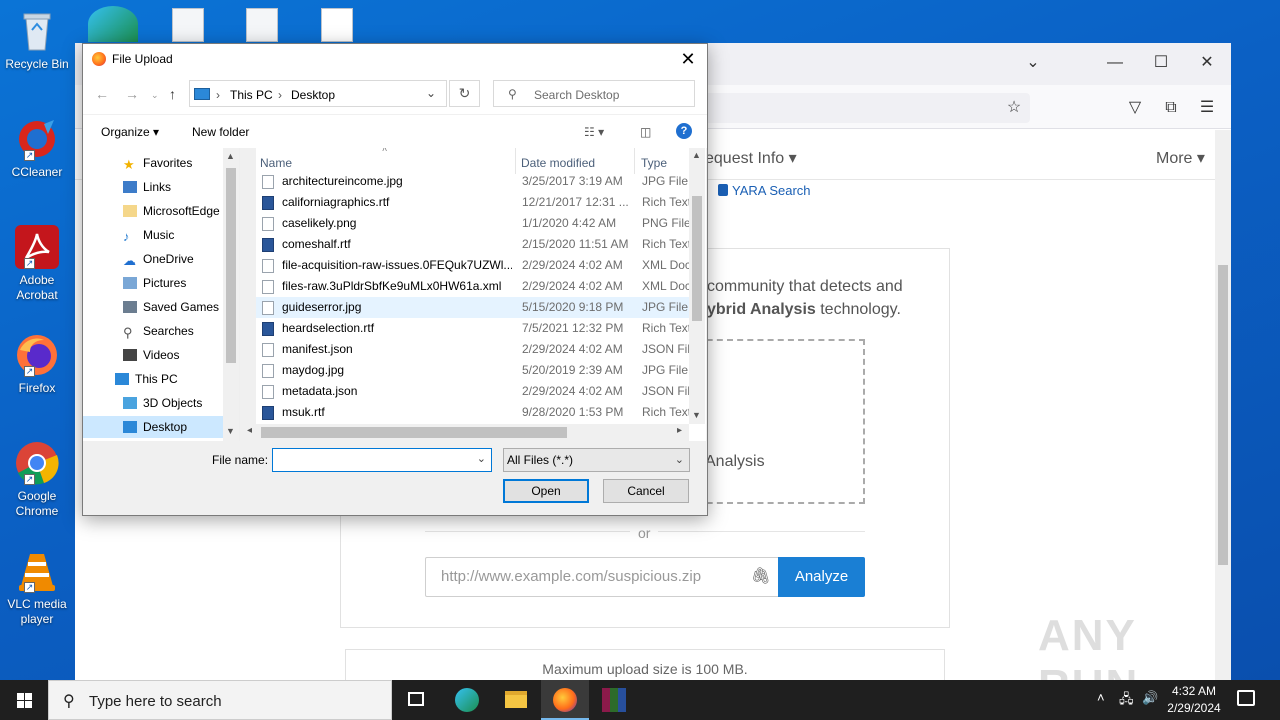 The image size is (1280, 720). I want to click on dialog-titlebar: File Upload ✕, so click(395, 59).